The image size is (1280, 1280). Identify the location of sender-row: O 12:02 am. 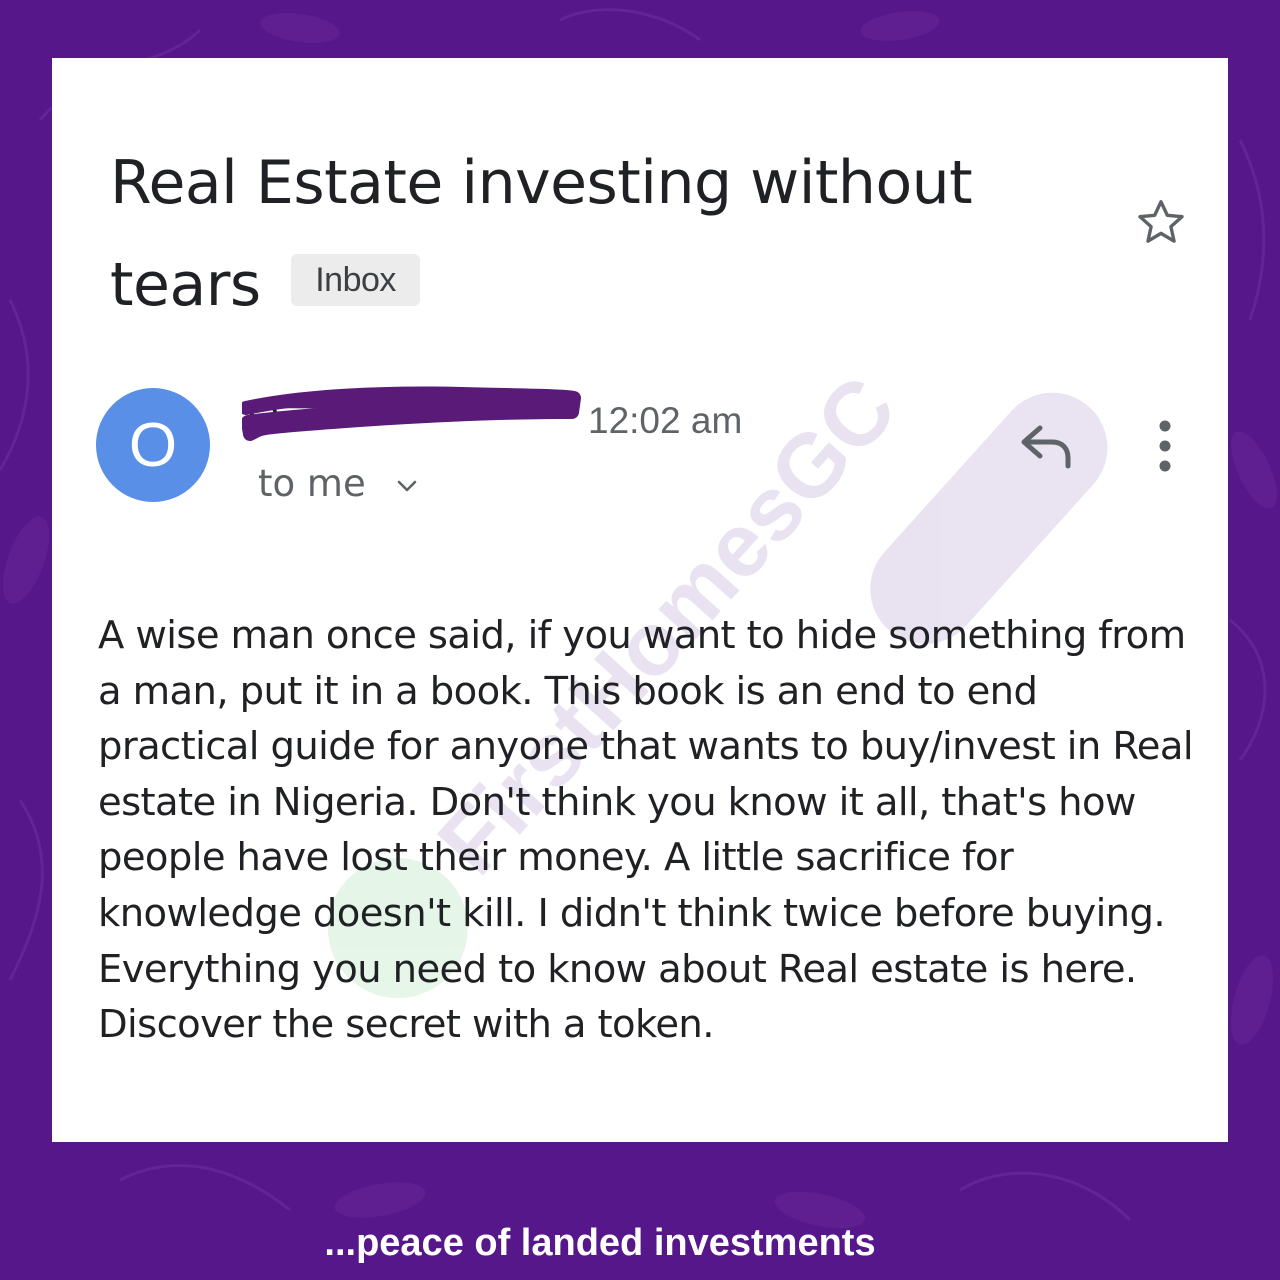
(545, 418).